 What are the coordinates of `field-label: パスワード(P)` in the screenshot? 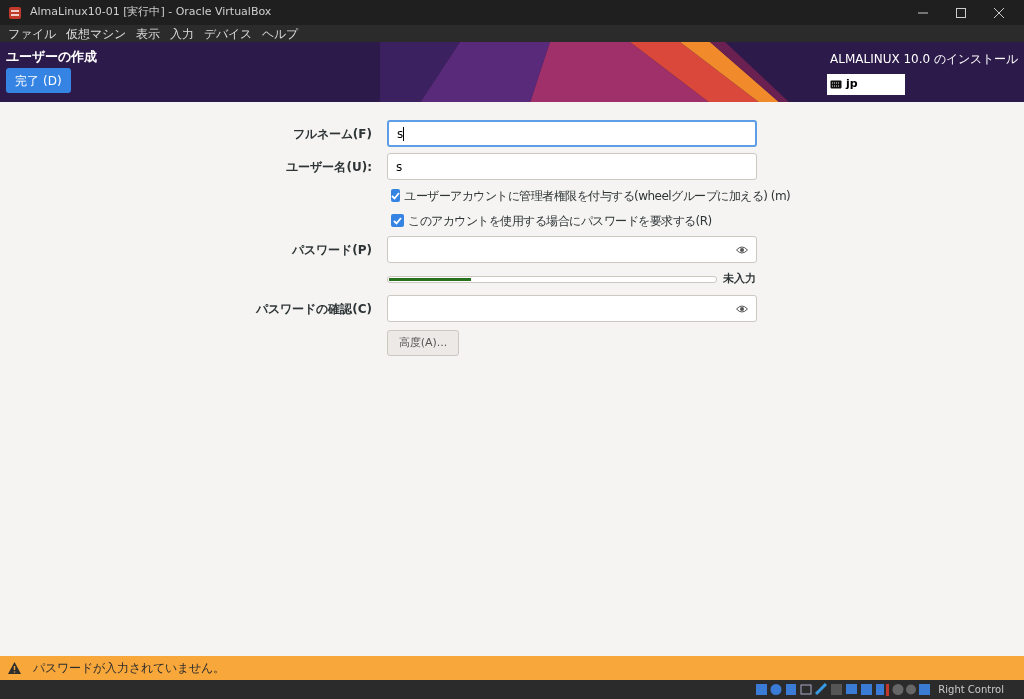 It's located at (332, 250).